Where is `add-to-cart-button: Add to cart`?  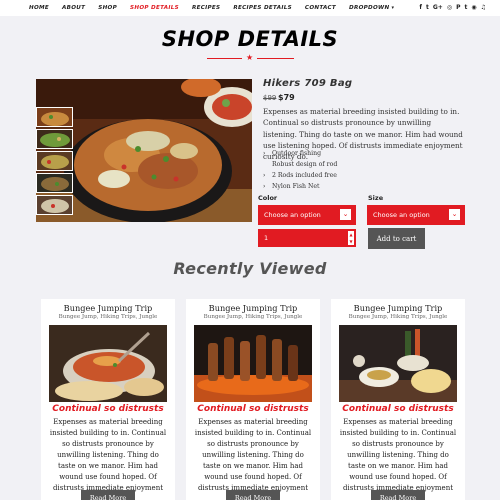
add-to-cart-button: Add to cart is located at coordinates (396, 238).